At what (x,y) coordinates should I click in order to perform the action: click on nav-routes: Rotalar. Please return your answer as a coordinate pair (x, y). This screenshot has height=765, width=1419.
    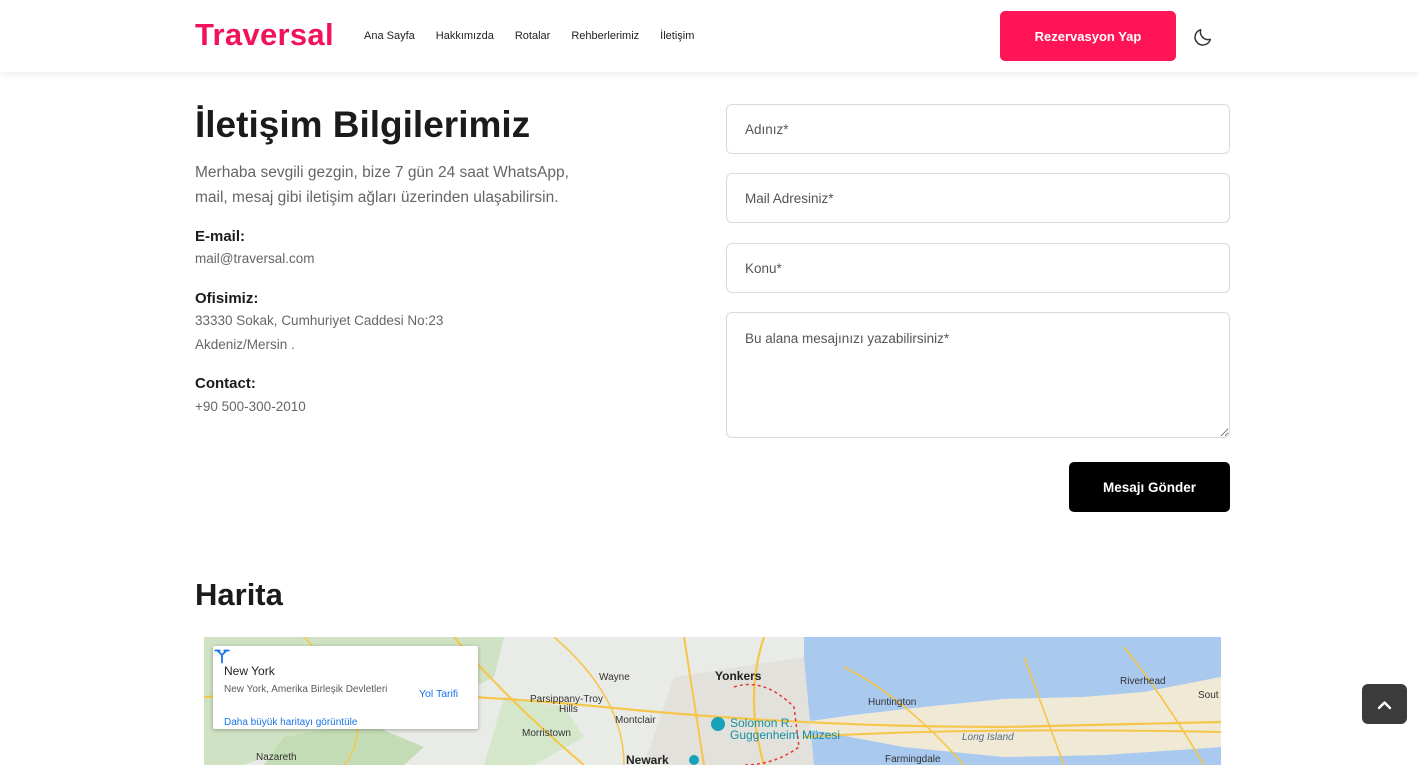
    Looking at the image, I should click on (532, 36).